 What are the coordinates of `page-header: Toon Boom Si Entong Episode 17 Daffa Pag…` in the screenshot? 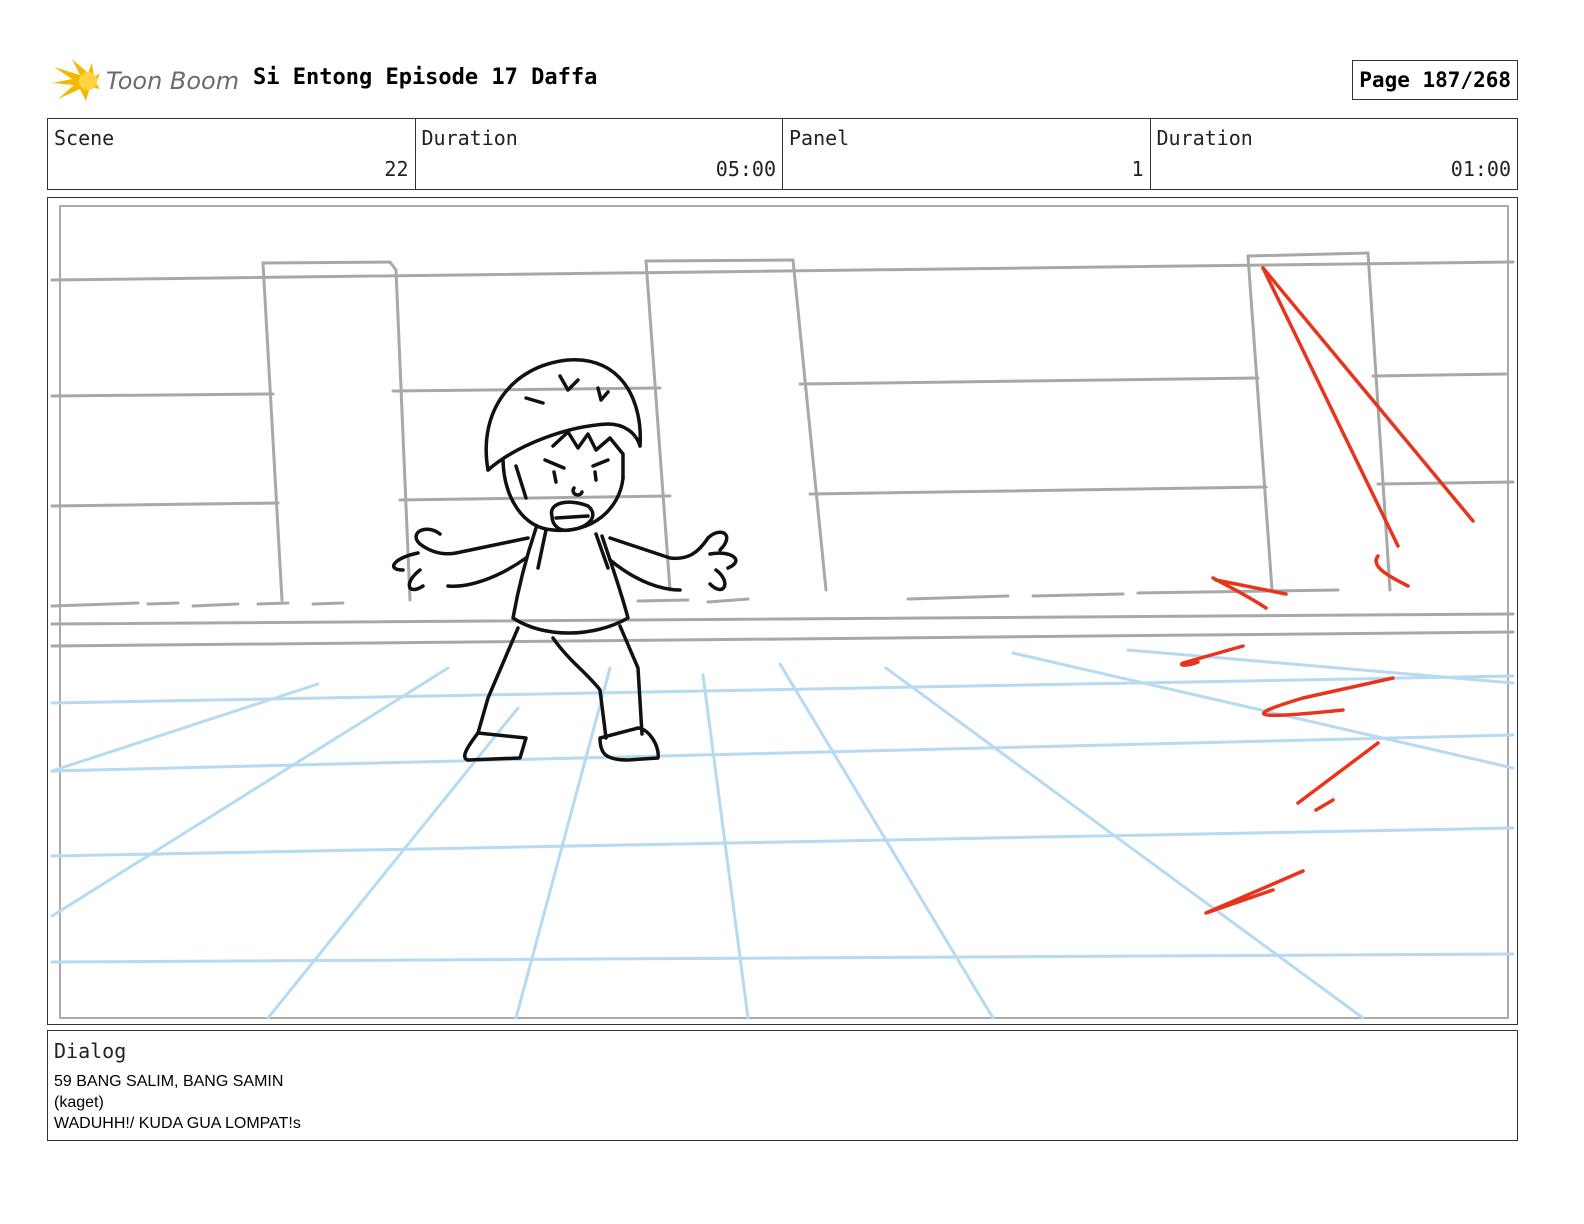 It's located at (783, 80).